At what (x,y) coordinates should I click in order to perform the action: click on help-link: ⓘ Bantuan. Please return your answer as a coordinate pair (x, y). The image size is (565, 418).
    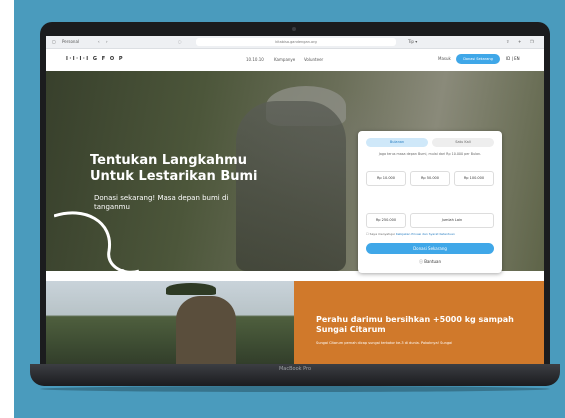
    Looking at the image, I should click on (430, 262).